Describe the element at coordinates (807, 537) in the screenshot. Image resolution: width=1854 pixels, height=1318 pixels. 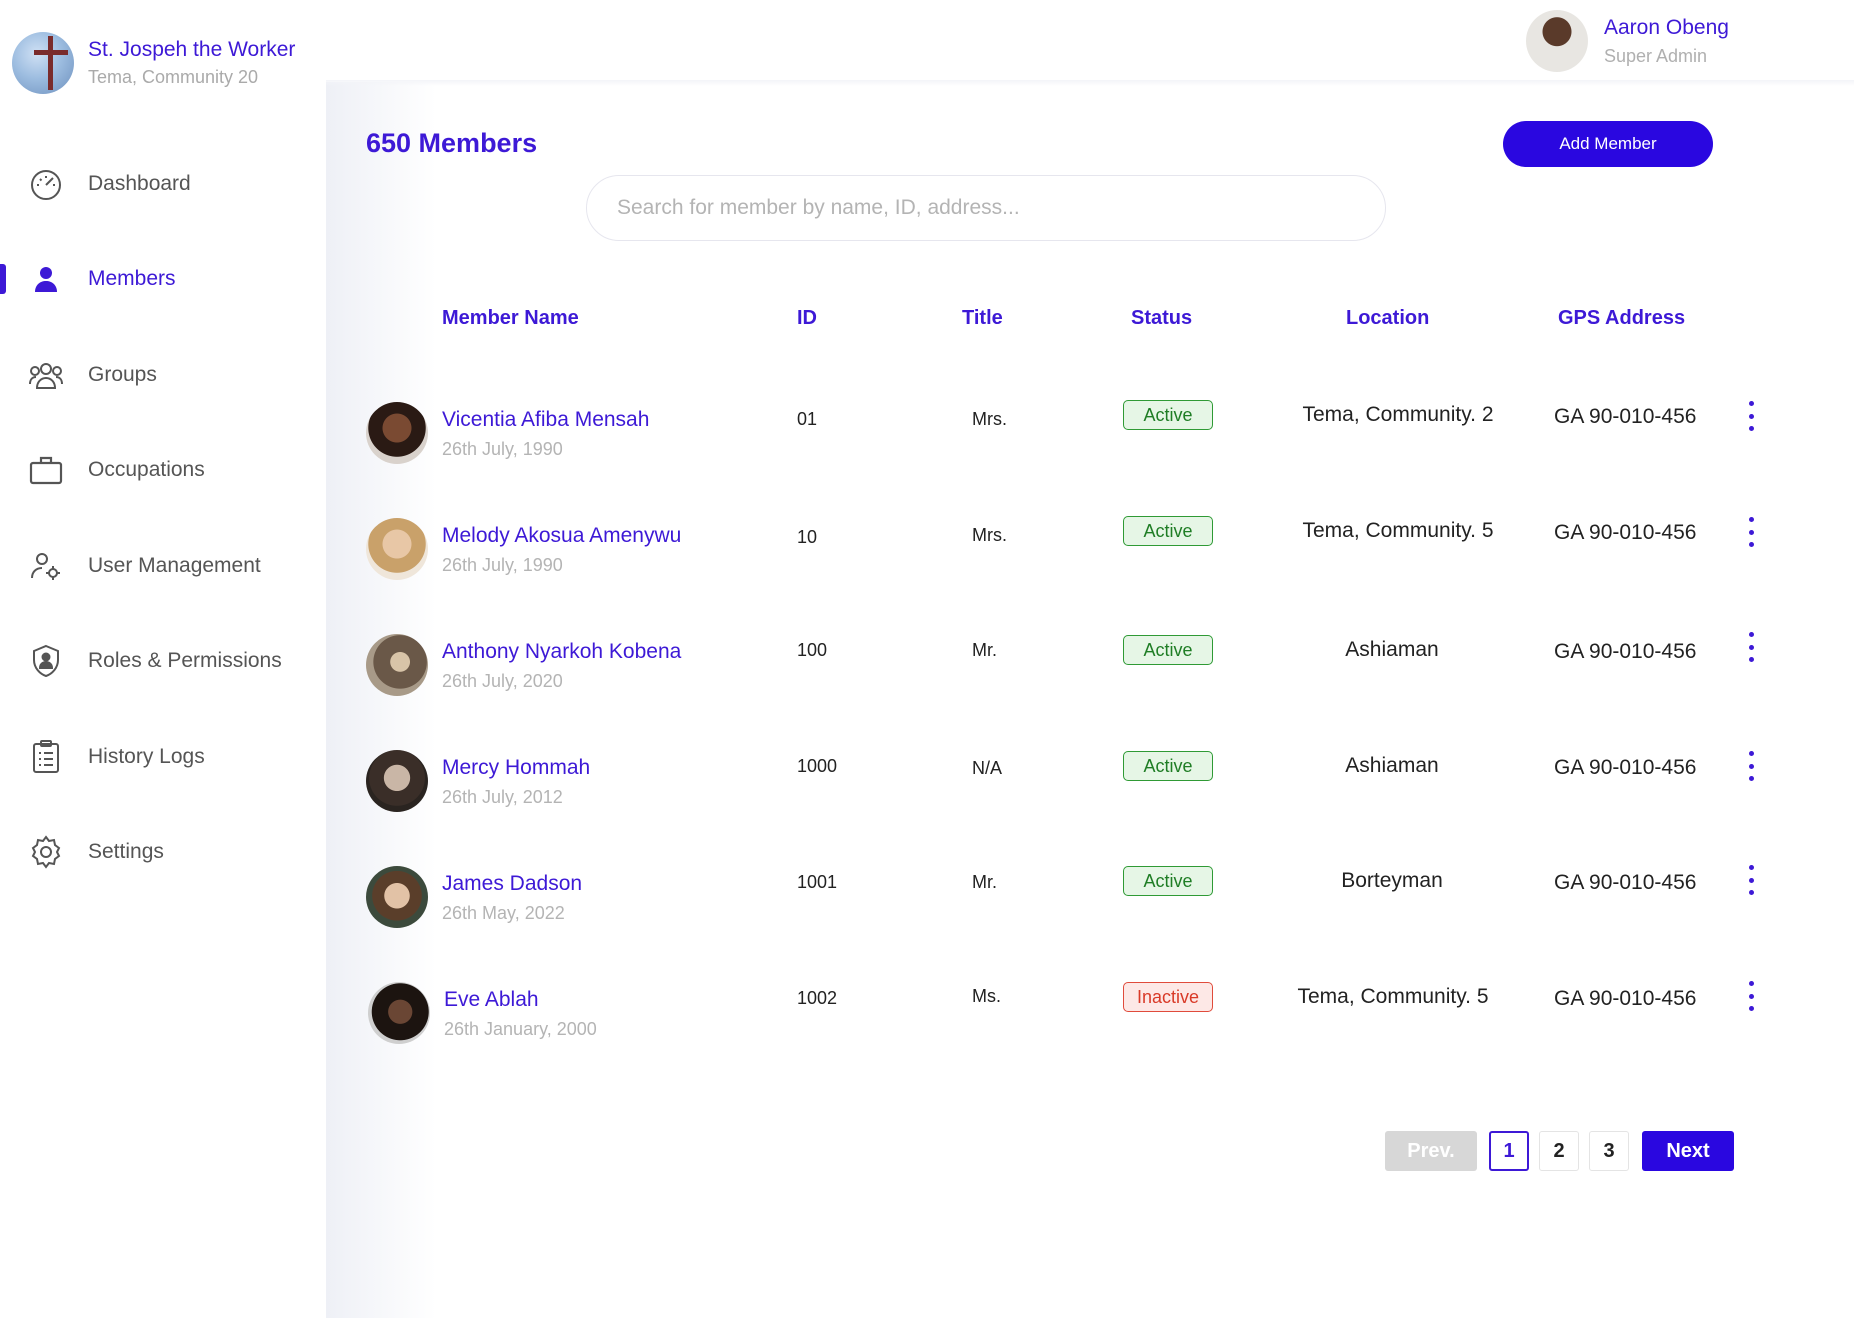
I see `member-id: 10` at that location.